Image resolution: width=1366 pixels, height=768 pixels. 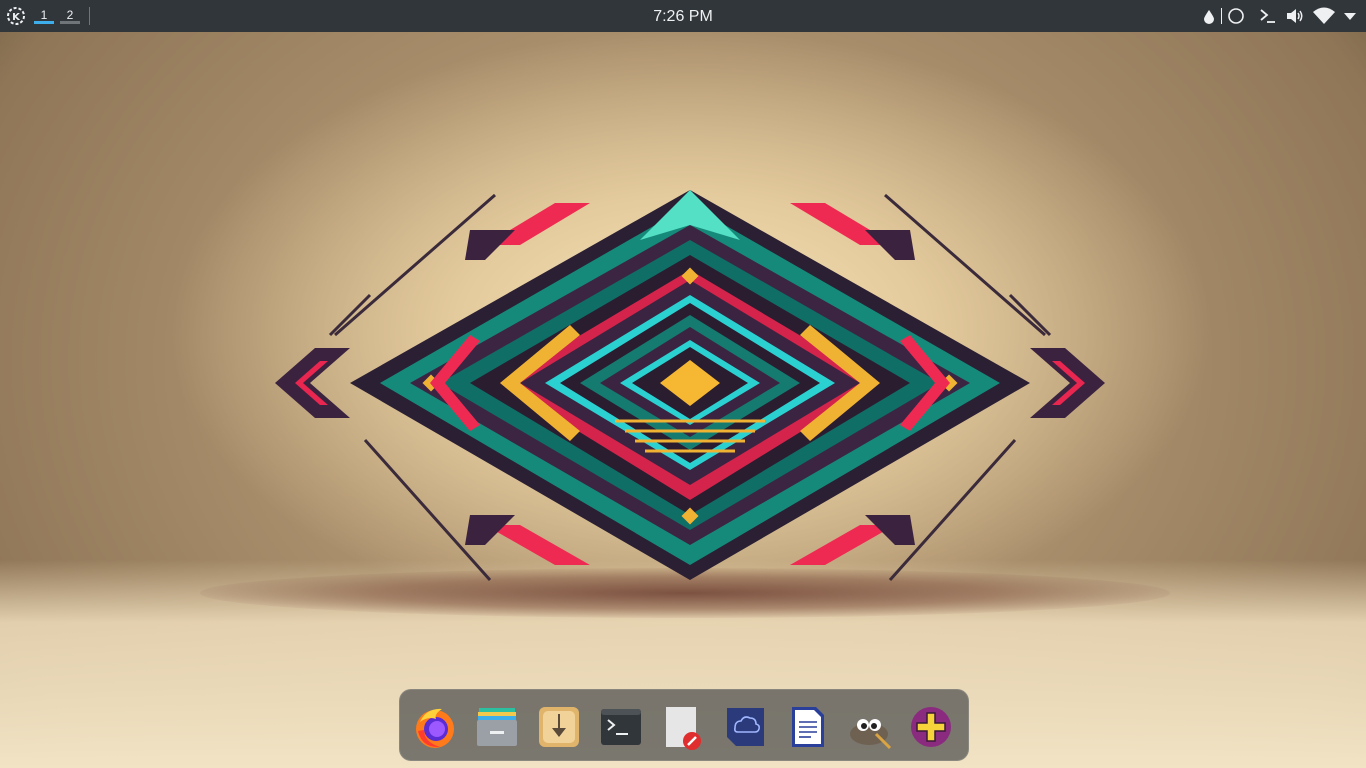 I want to click on inactive-desktop-indicator, so click(x=70, y=22).